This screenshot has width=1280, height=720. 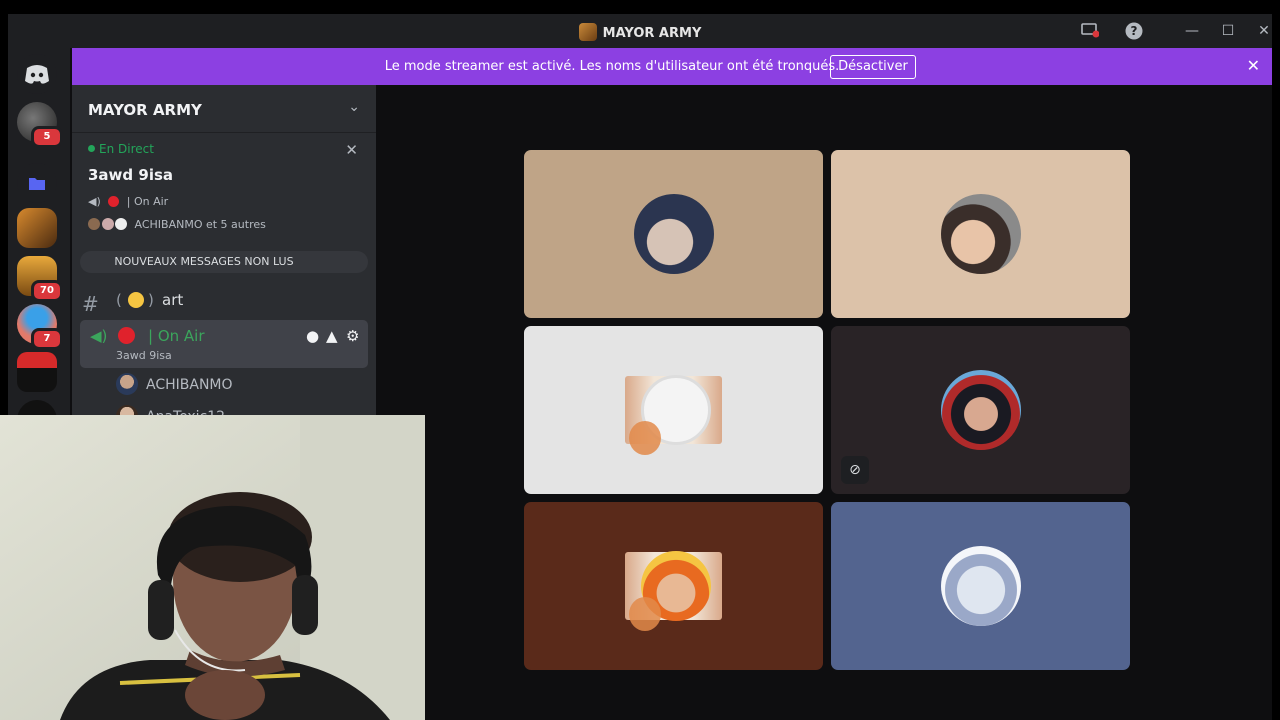 I want to click on gear-icon: ⚙, so click(x=352, y=336).